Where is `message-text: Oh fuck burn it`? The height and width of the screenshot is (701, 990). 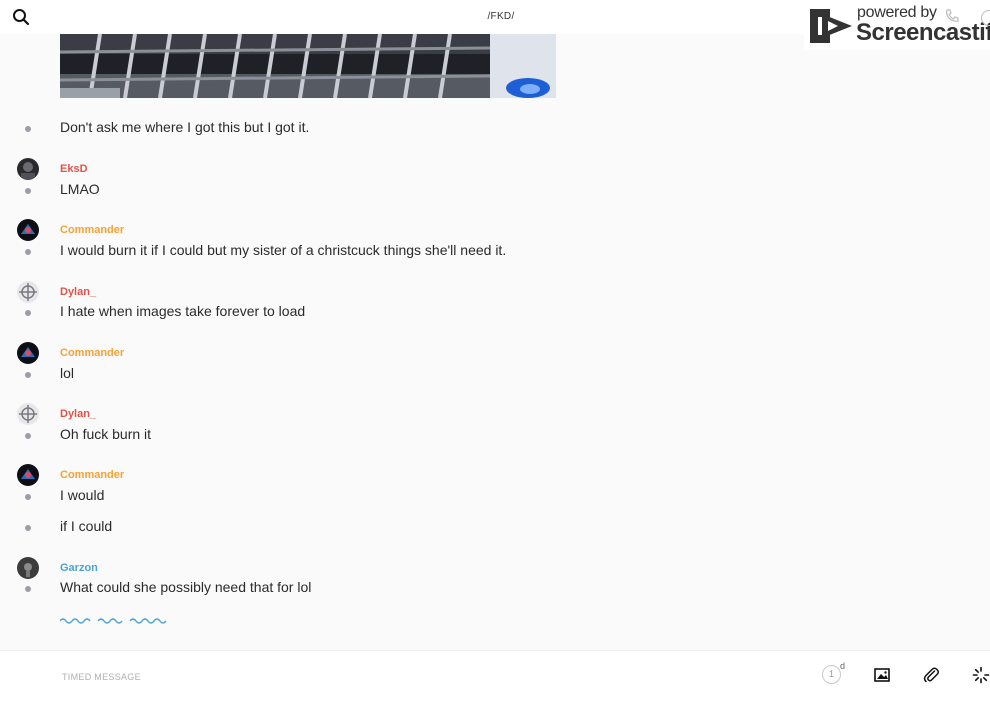
message-text: Oh fuck burn it is located at coordinates (106, 434).